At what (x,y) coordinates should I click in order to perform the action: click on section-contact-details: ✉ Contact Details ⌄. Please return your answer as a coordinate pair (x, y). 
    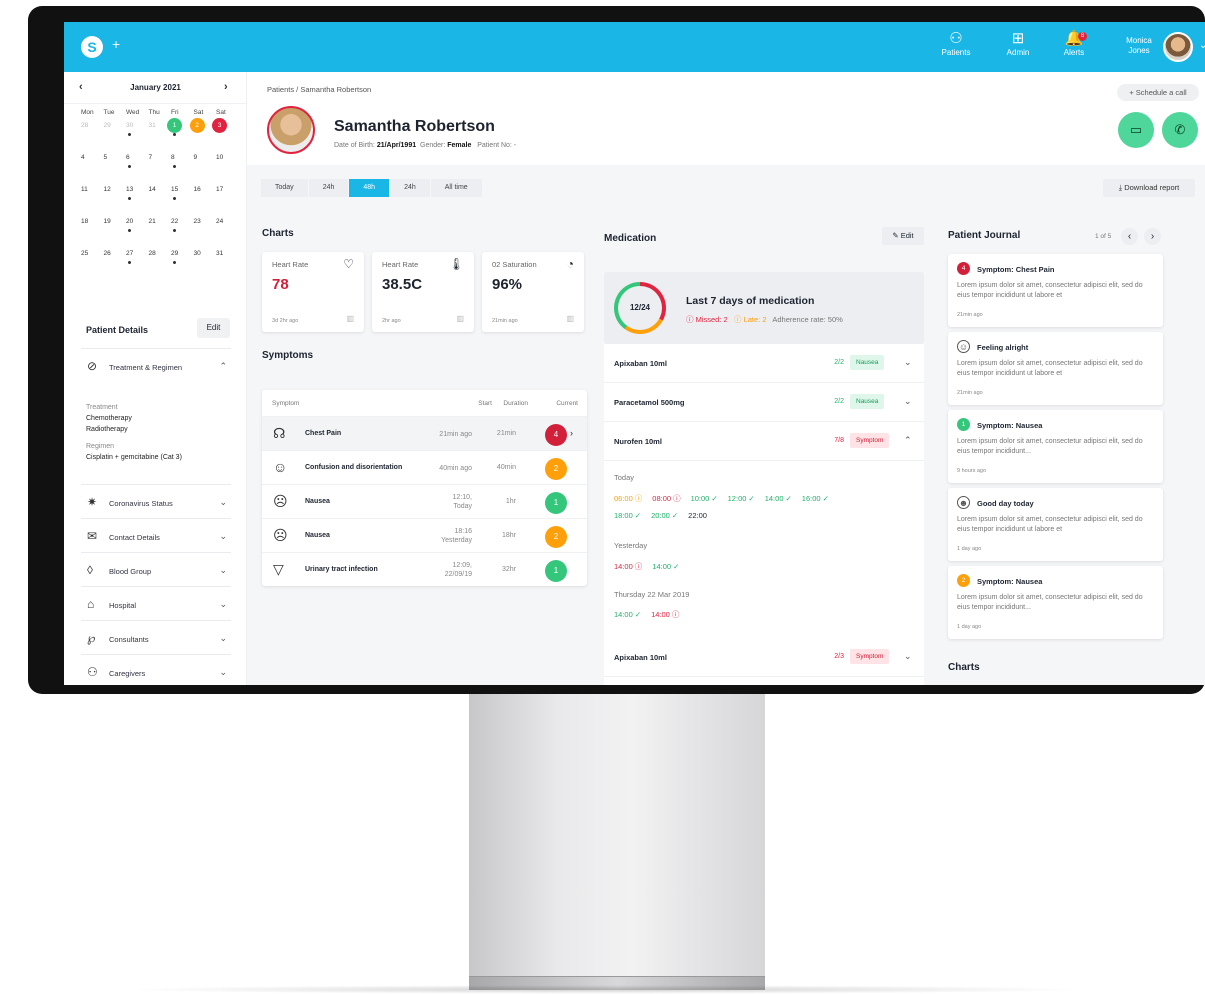
    Looking at the image, I should click on (156, 535).